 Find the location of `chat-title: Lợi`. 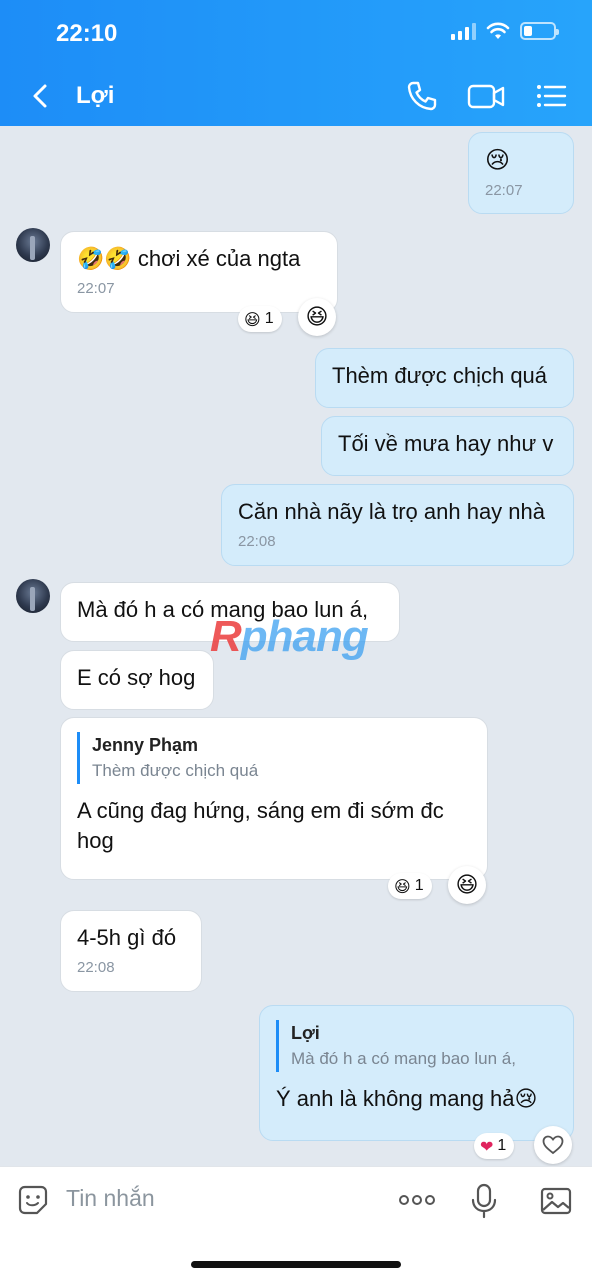

chat-title: Lợi is located at coordinates (95, 96).